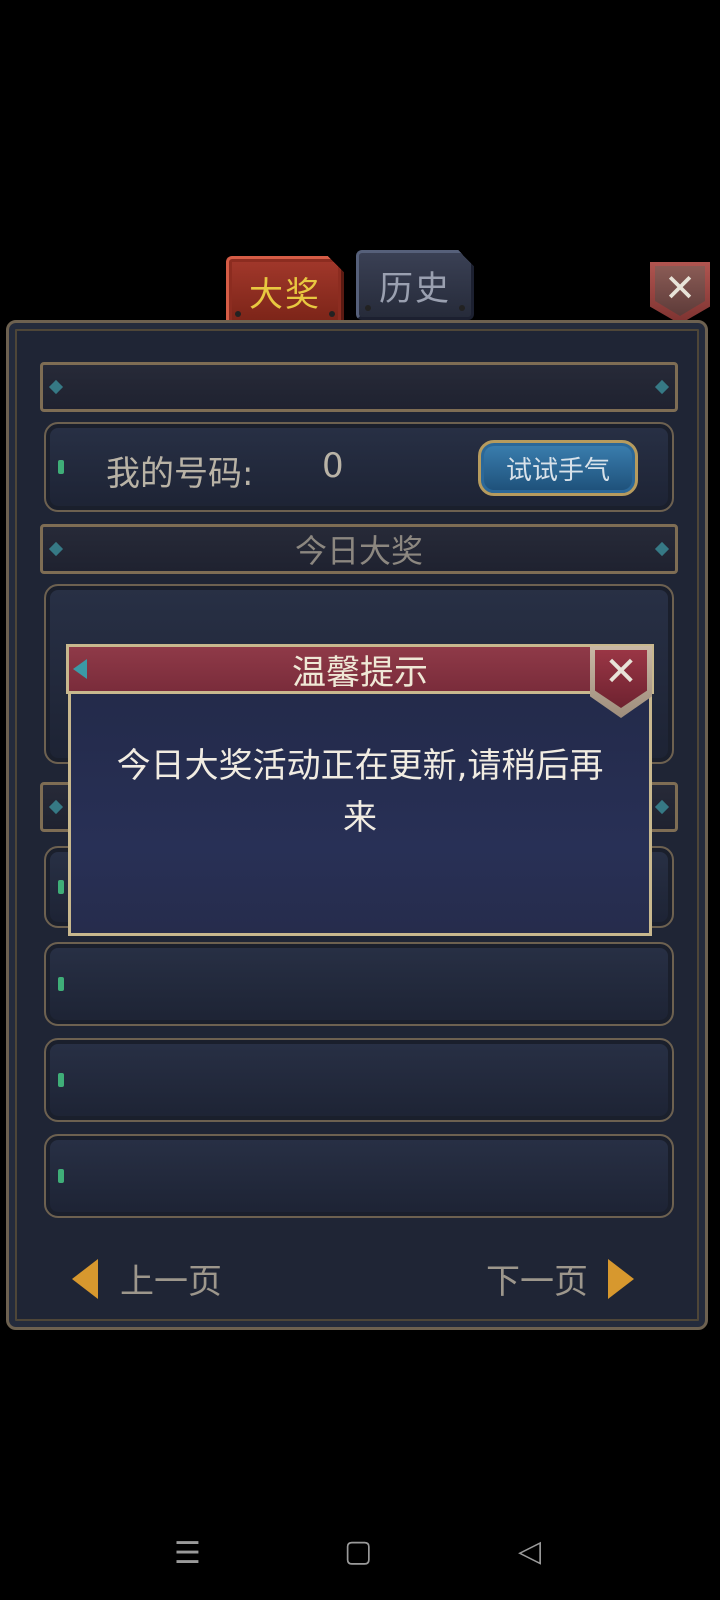 The width and height of the screenshot is (720, 1600). I want to click on my-number-value: 0, so click(333, 466).